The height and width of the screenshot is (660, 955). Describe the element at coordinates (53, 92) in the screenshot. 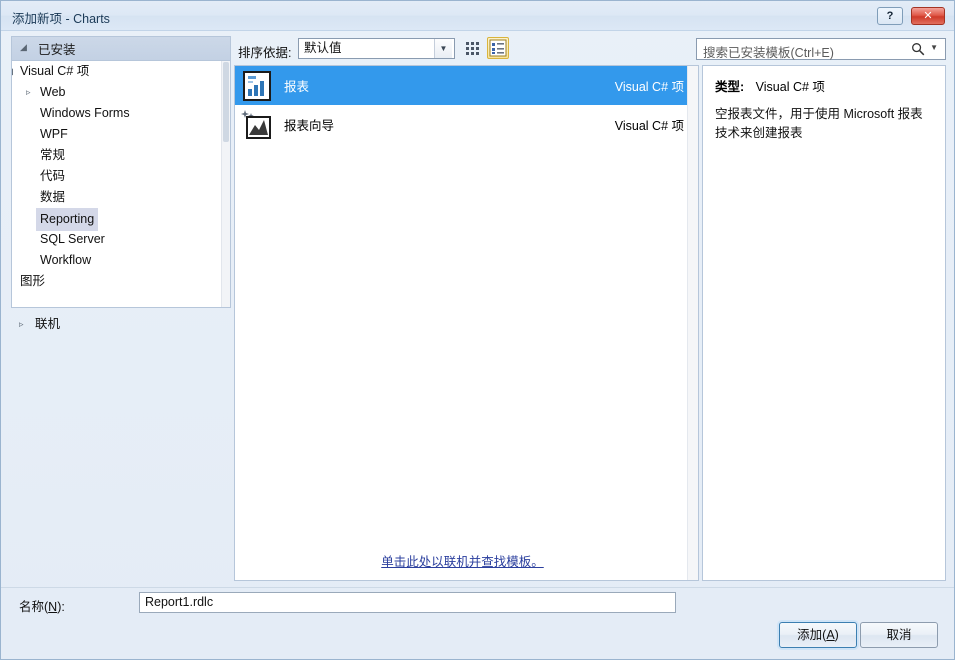

I see `tree-node-label: Web` at that location.